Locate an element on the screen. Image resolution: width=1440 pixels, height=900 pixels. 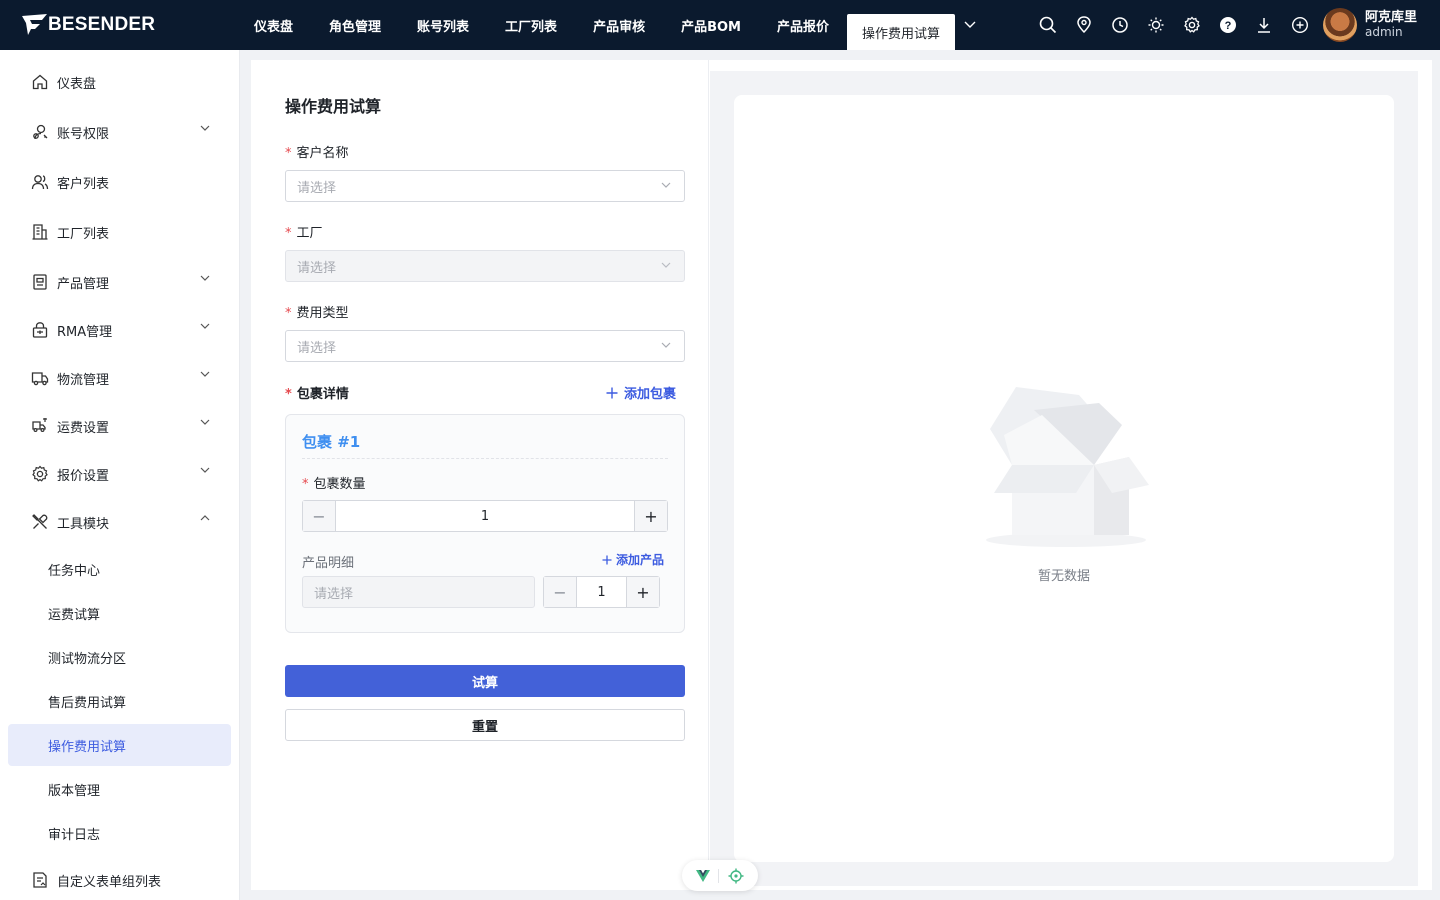
sidebar-item-account-permission: 账号权限 is located at coordinates (120, 132).